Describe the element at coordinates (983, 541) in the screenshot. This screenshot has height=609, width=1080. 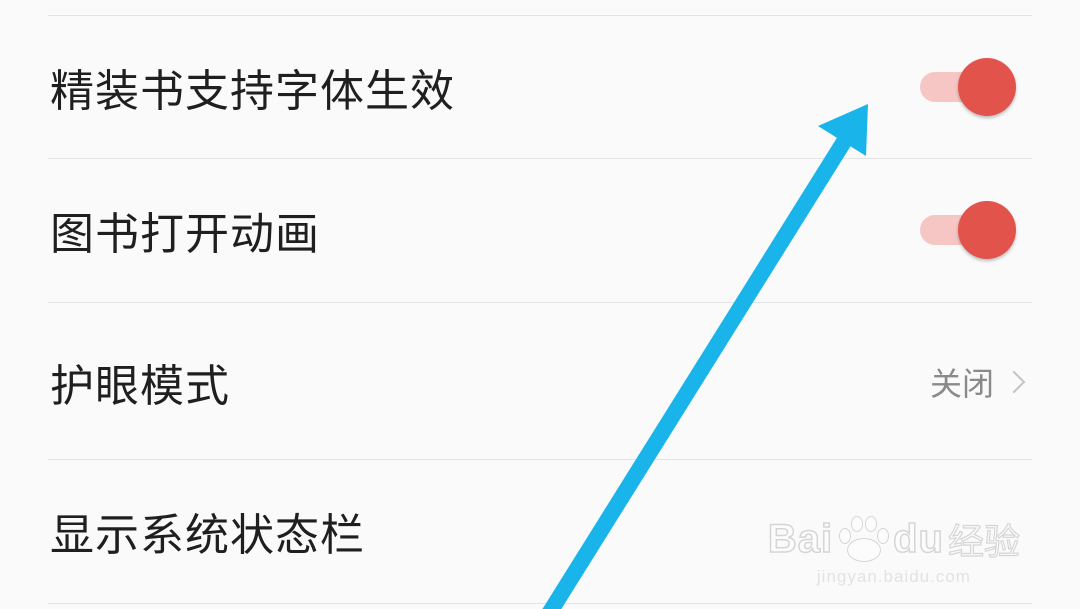
I see `watermark-brand-cn: 经验` at that location.